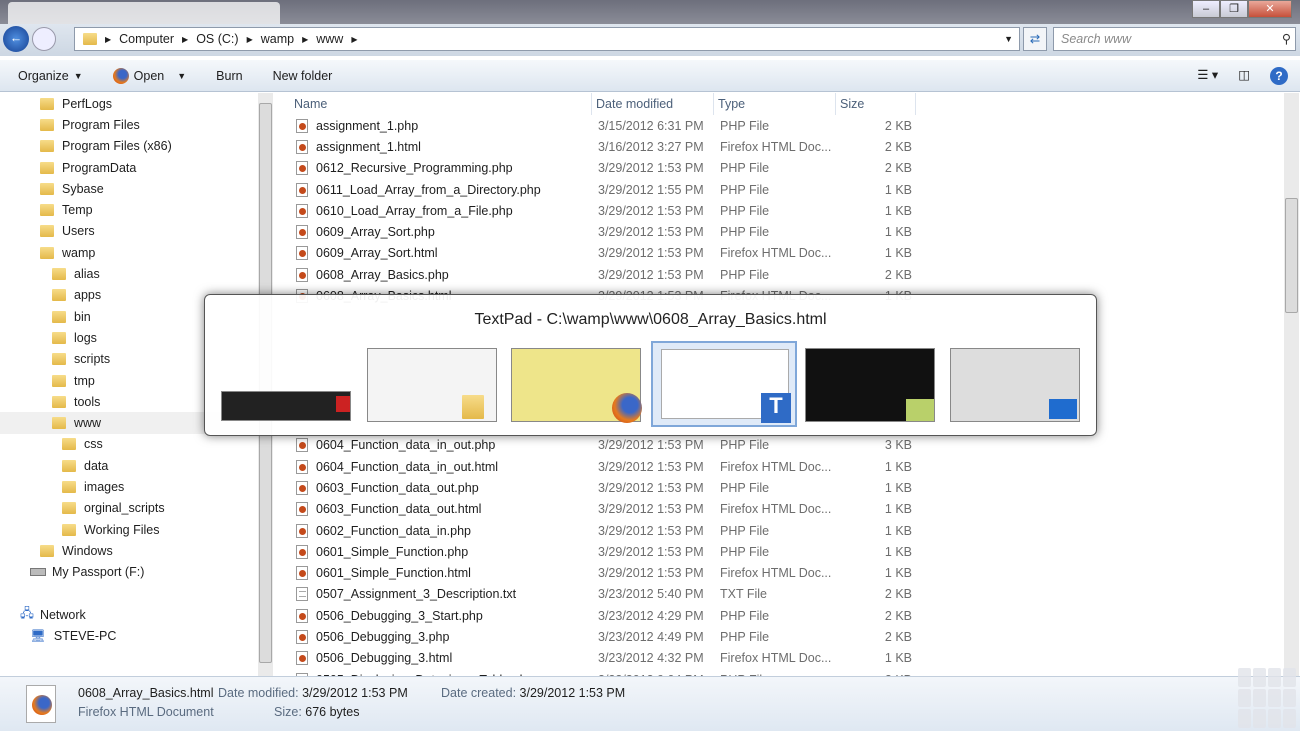  I want to click on column-name: Name, so click(441, 104).